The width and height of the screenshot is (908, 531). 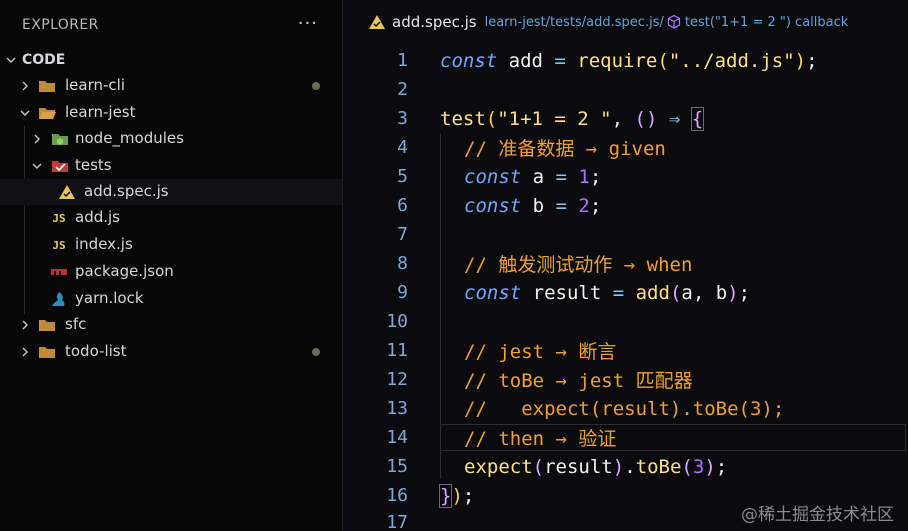 I want to click on tree-item-add-js: JS add.js, so click(x=171, y=218).